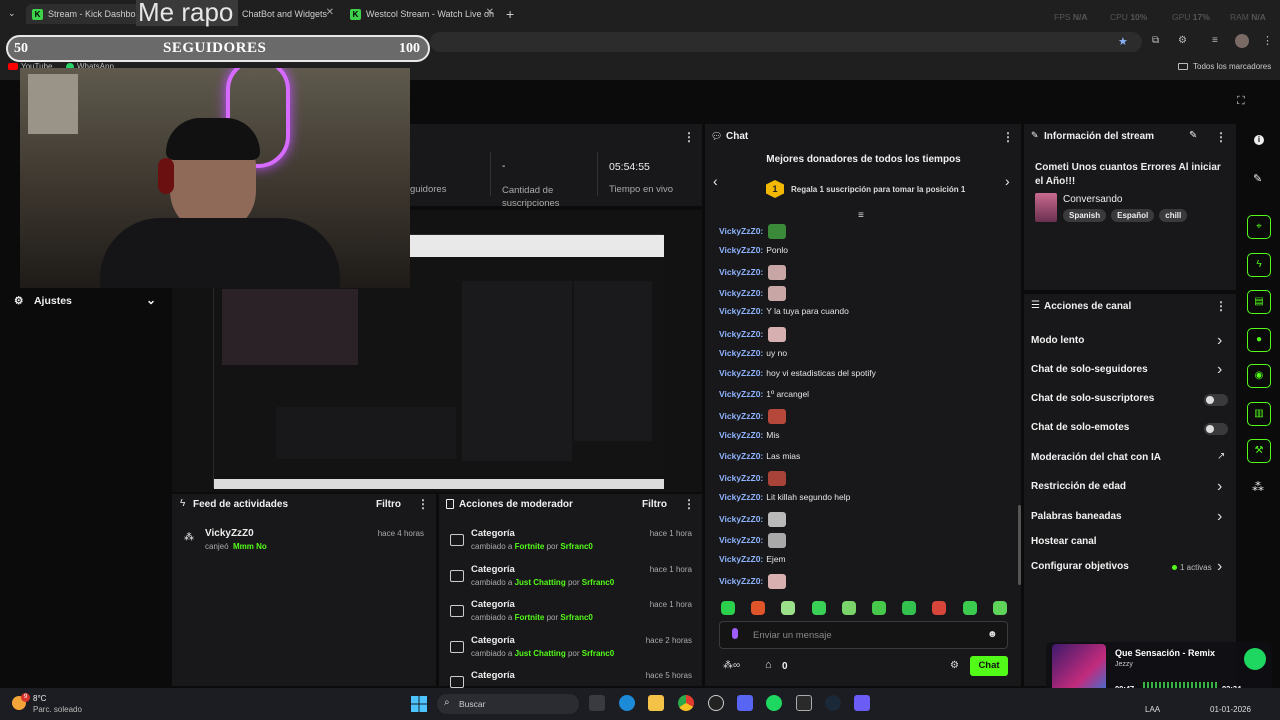  I want to click on taskbar-search: ⌕ Buscar, so click(508, 704).